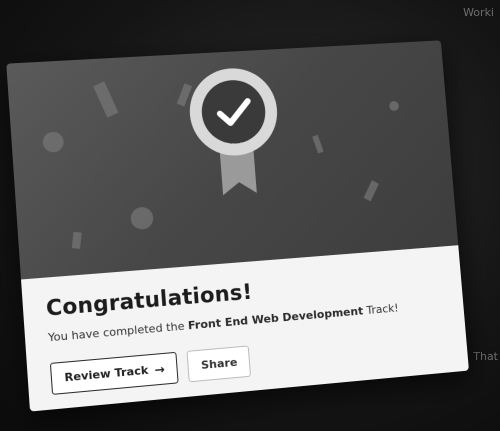  I want to click on review-track-label: Review Track, so click(106, 374).